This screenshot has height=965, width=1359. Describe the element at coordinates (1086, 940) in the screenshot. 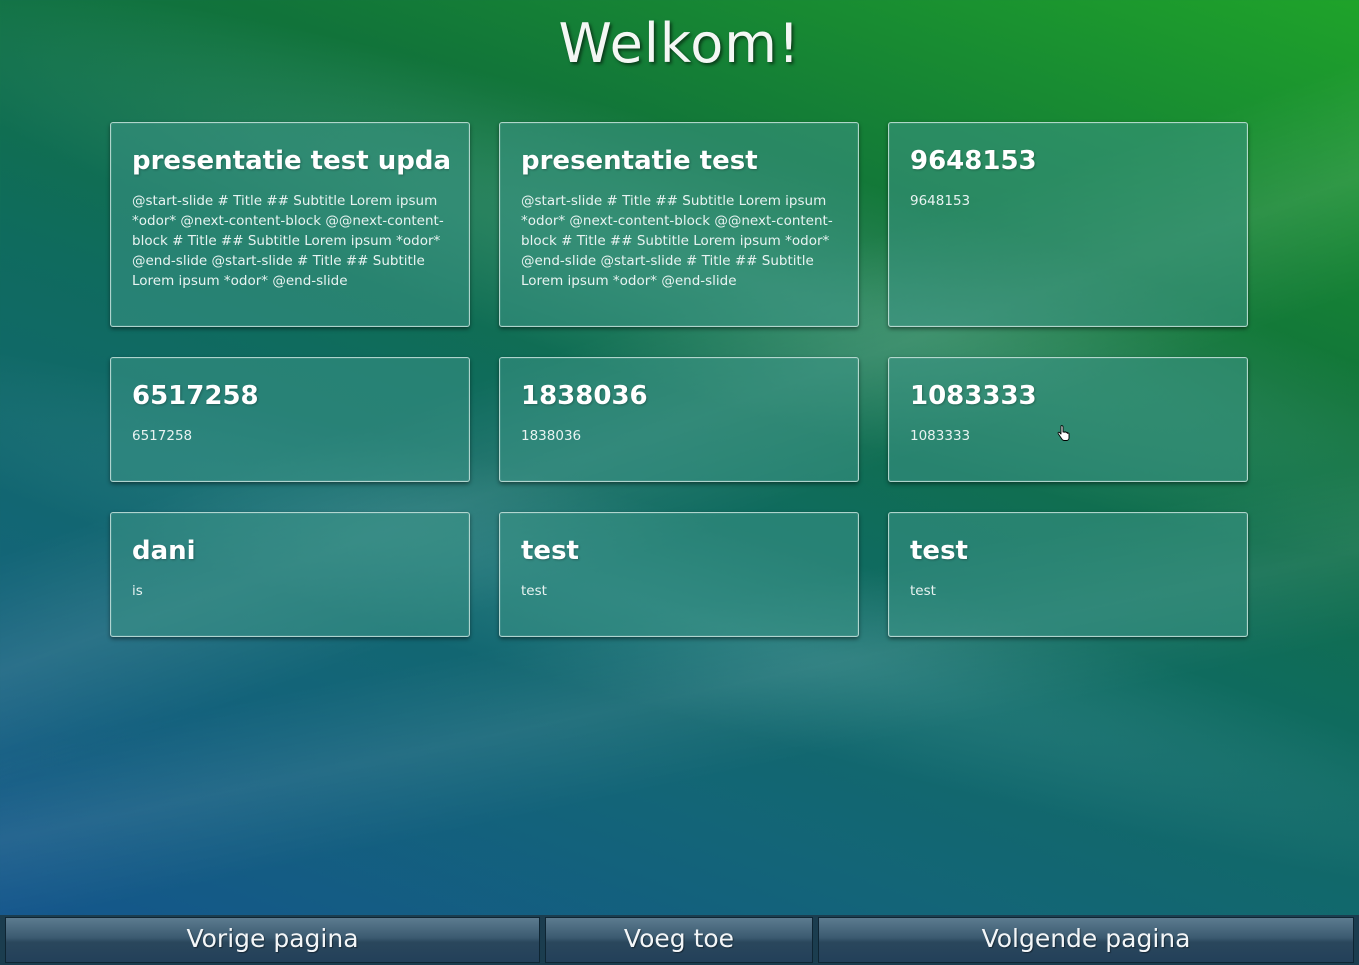

I see `next-page-button: Volgende pagina` at that location.